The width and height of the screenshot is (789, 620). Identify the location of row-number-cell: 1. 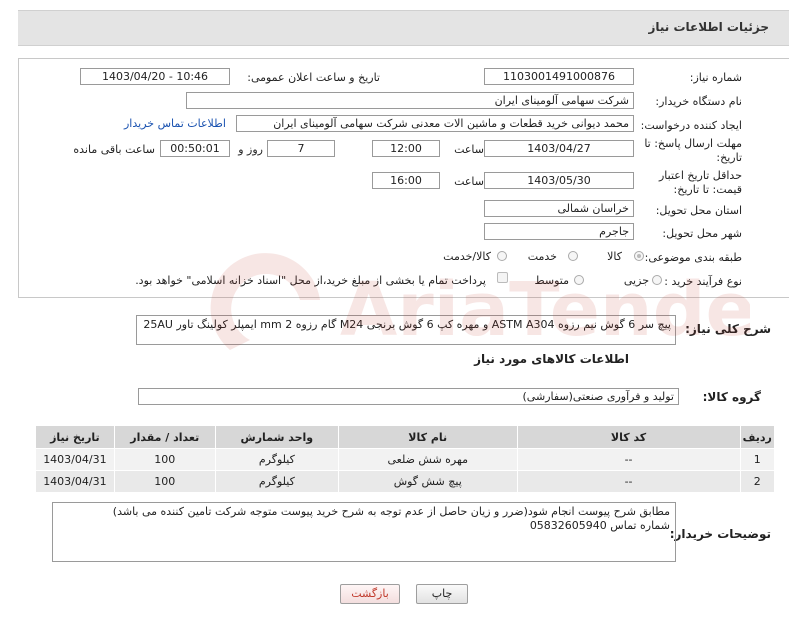
(757, 459).